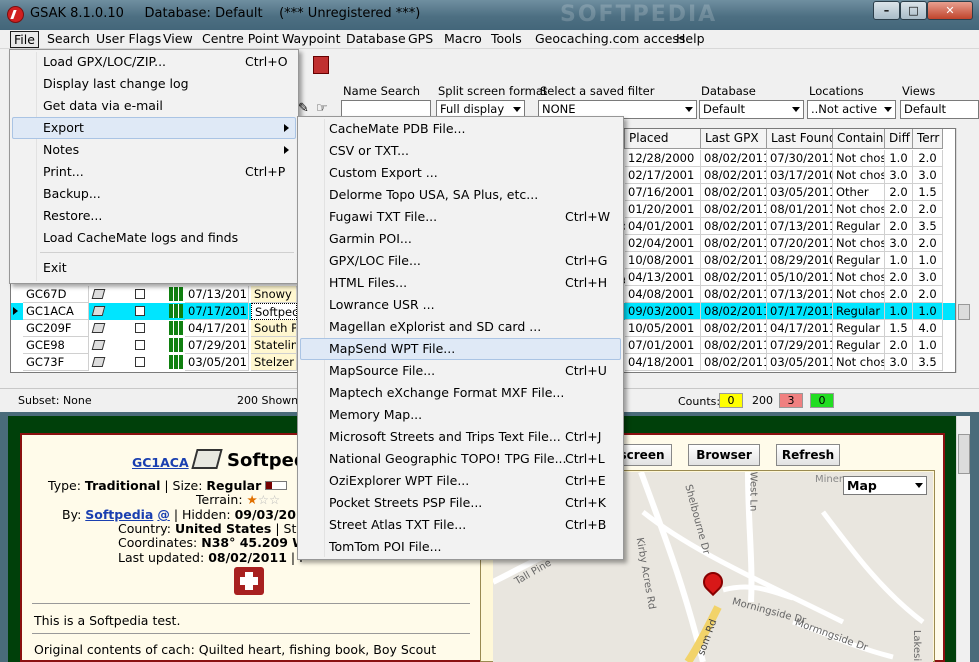 Image resolution: width=979 pixels, height=662 pixels. What do you see at coordinates (963, 250) in the screenshot?
I see `grid-scrollbar` at bounding box center [963, 250].